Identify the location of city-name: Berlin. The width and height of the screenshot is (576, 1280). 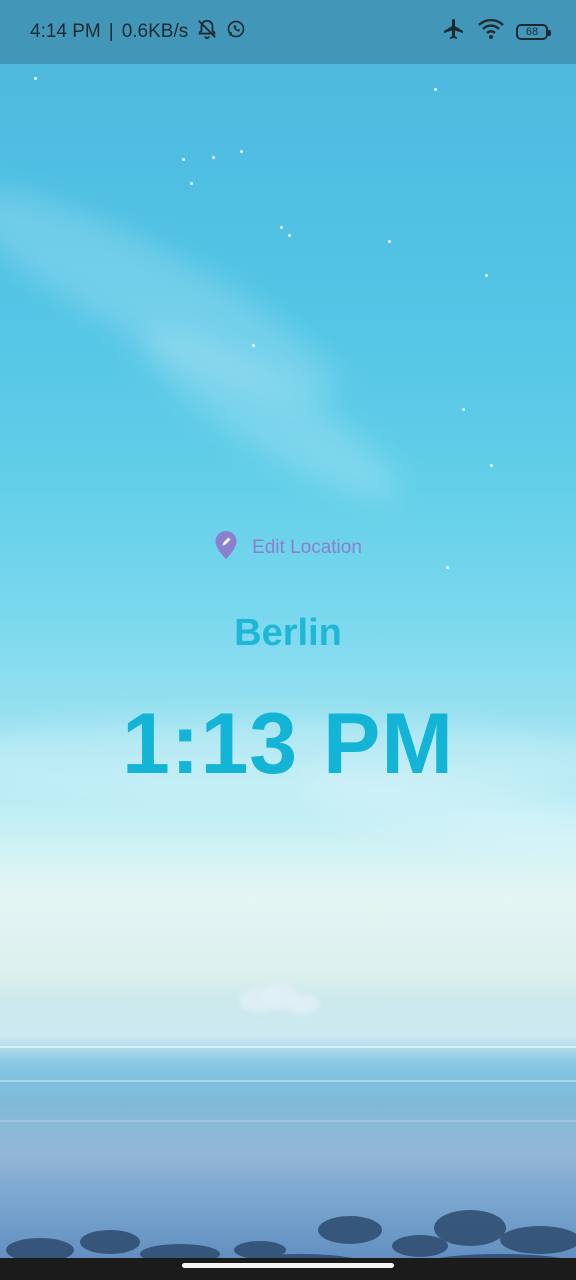
(288, 633).